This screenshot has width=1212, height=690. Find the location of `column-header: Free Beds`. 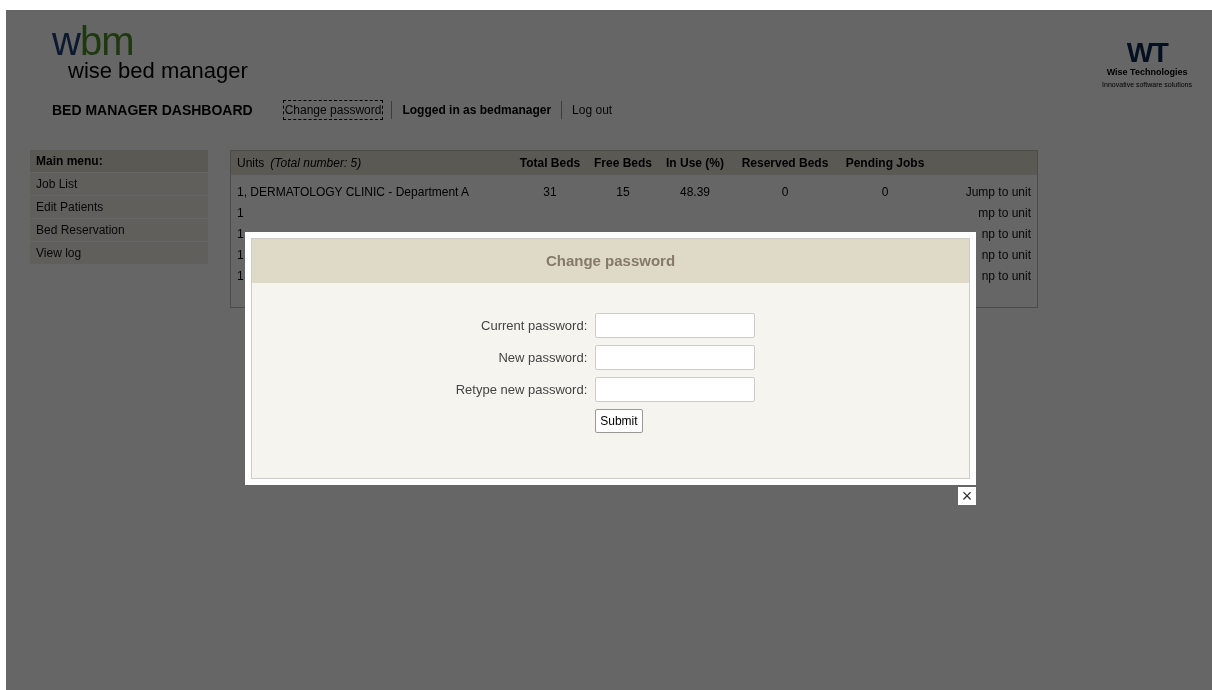

column-header: Free Beds is located at coordinates (623, 163).